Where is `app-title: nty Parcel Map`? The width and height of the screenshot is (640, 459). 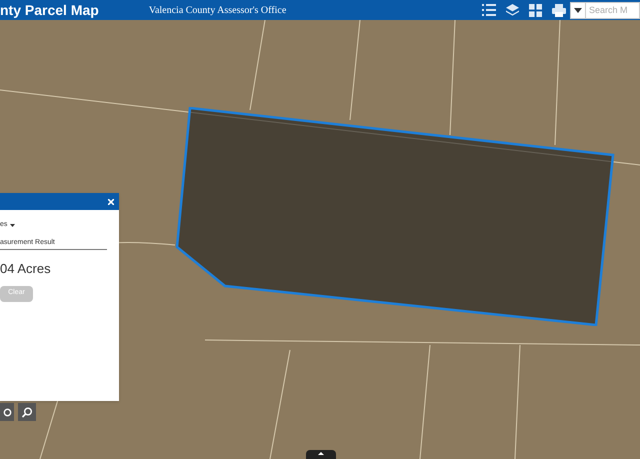 app-title: nty Parcel Map is located at coordinates (49, 10).